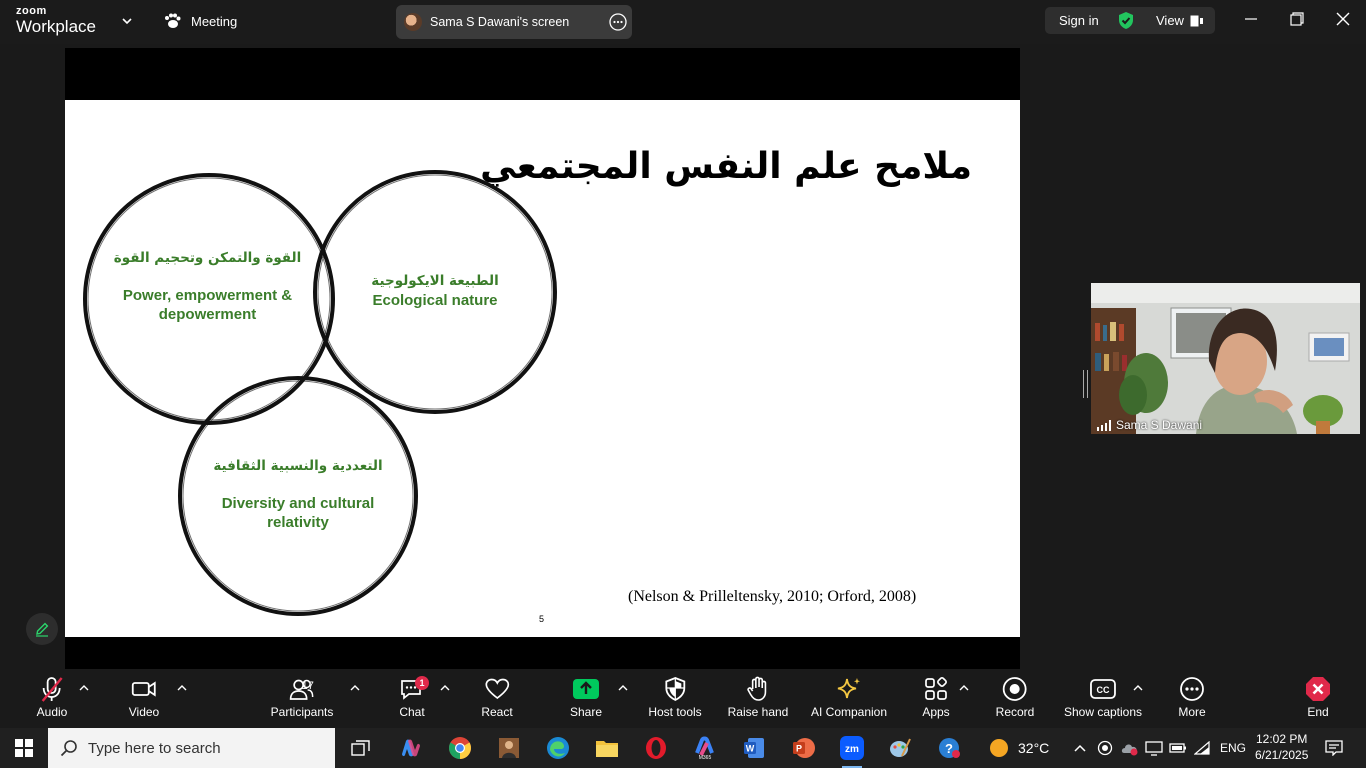 The image size is (1366, 768). What do you see at coordinates (758, 689) in the screenshot?
I see `raised-hand-icon` at bounding box center [758, 689].